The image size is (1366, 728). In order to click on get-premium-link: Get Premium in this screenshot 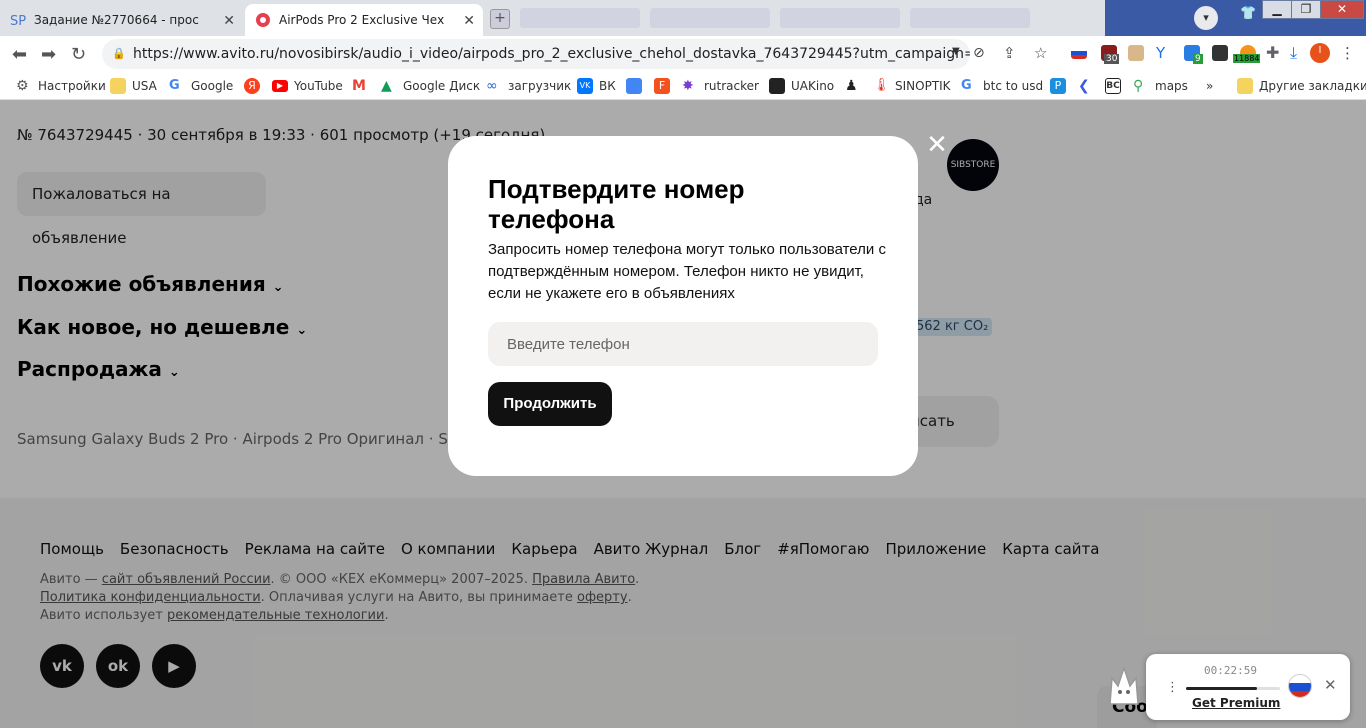, I will do `click(1236, 703)`.